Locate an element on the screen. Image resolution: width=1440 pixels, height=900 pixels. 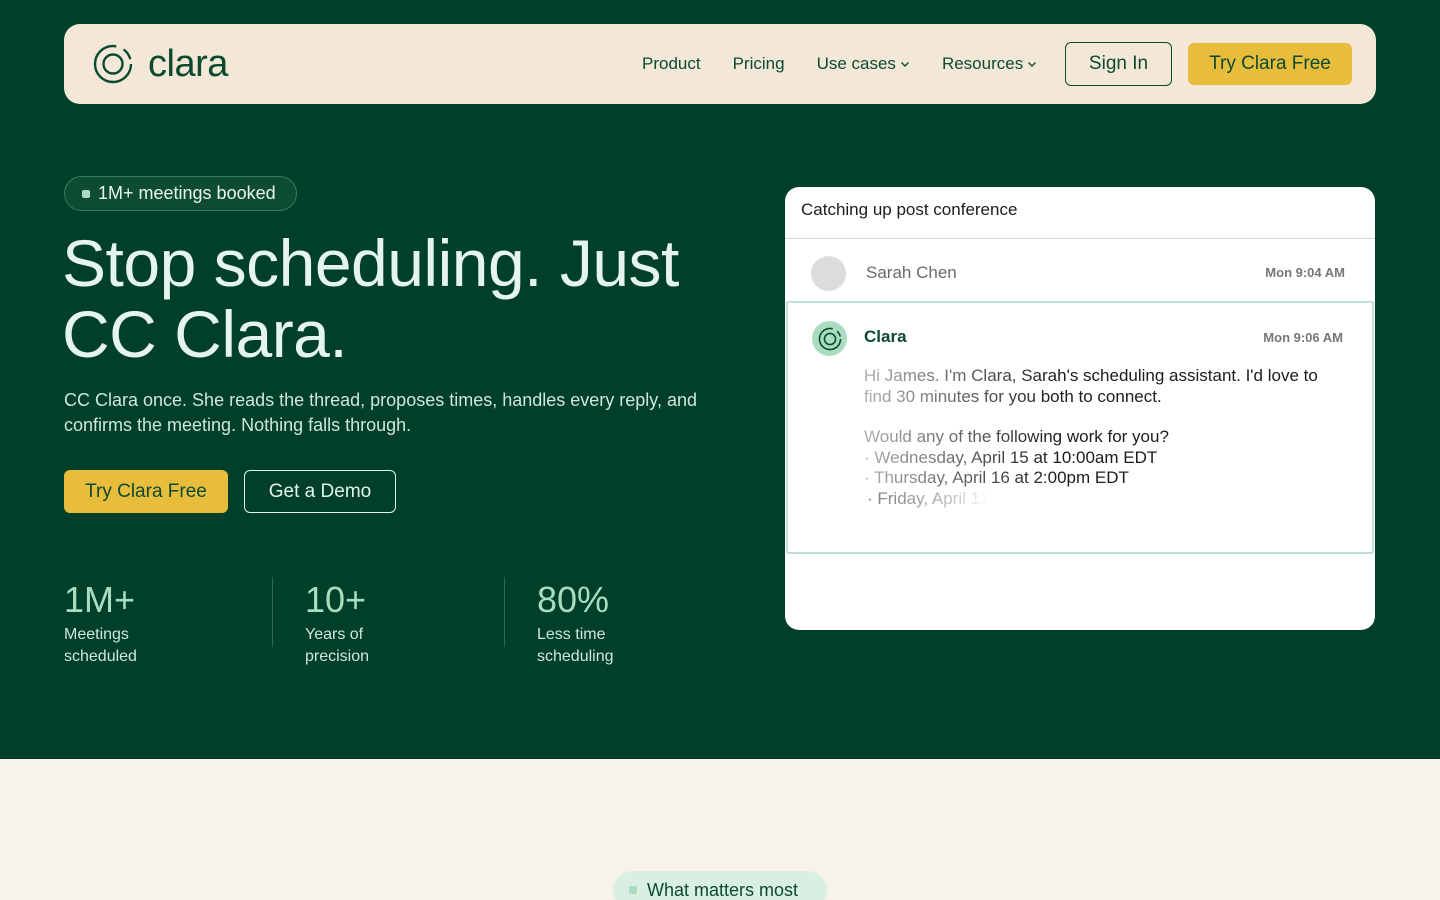
badge-text: 1M+ meetings booked is located at coordinates (187, 193).